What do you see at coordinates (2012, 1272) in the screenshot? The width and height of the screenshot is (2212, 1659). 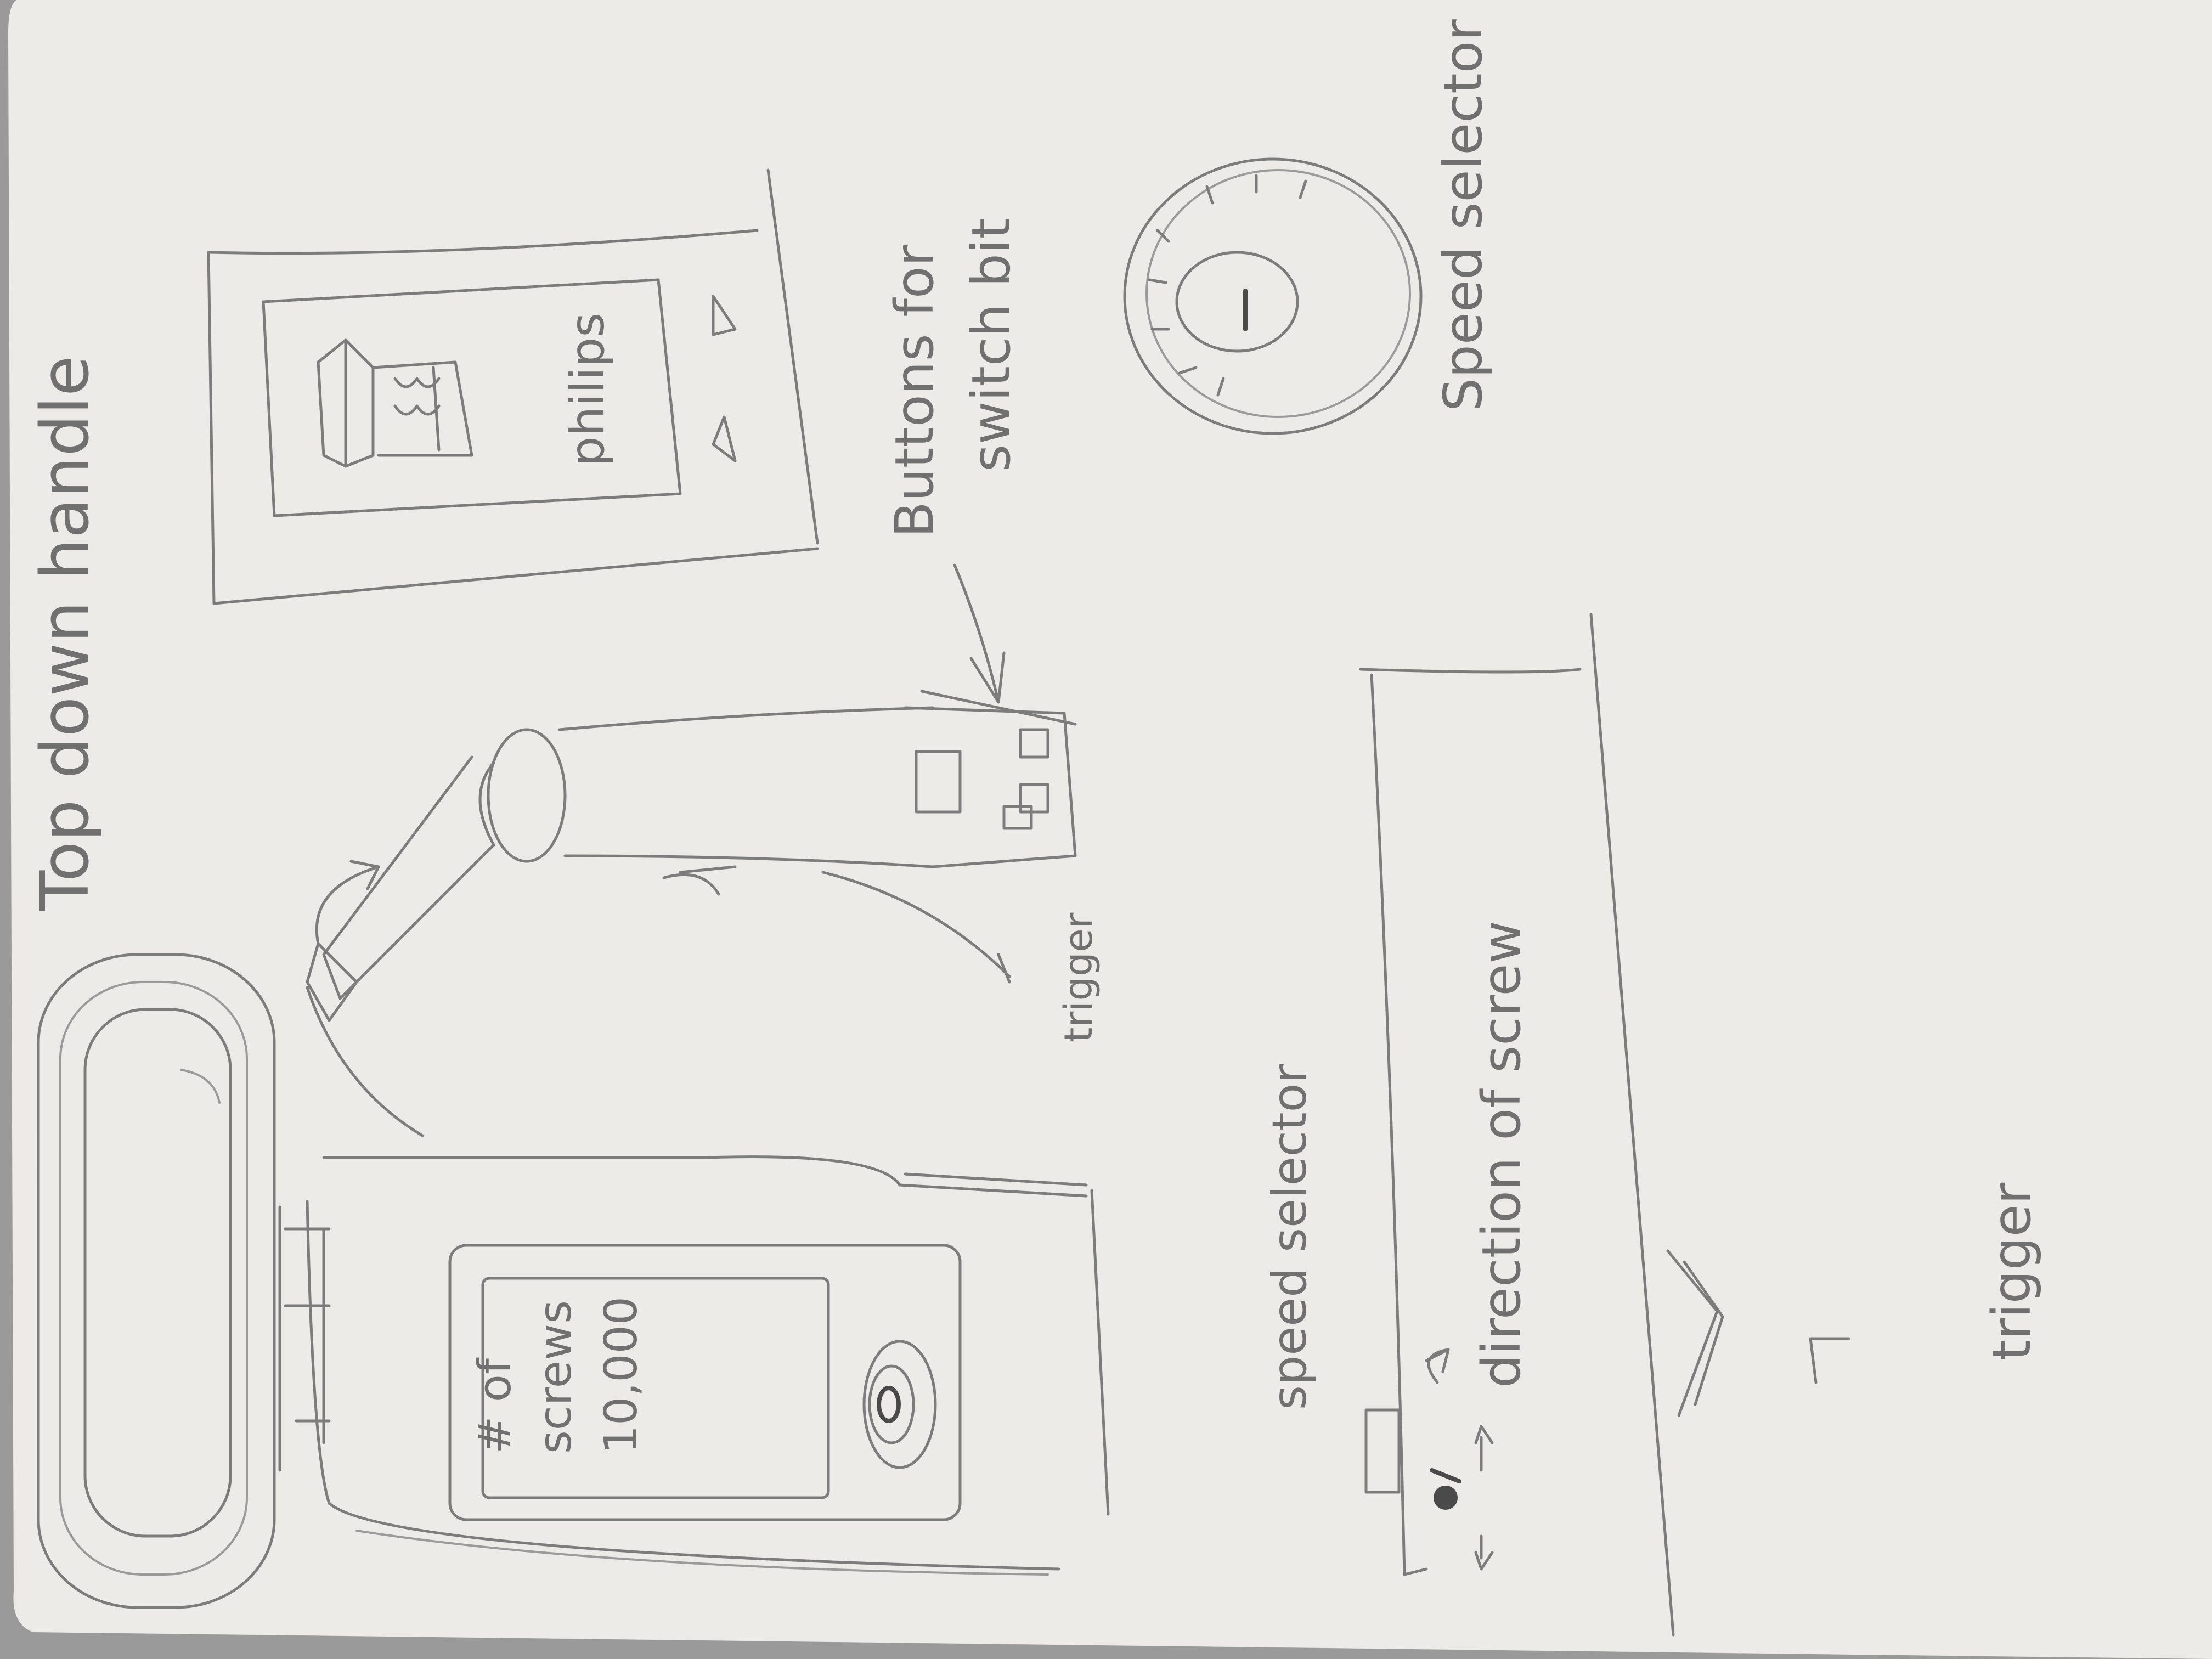 I see `trigger-side-label: trigger` at bounding box center [2012, 1272].